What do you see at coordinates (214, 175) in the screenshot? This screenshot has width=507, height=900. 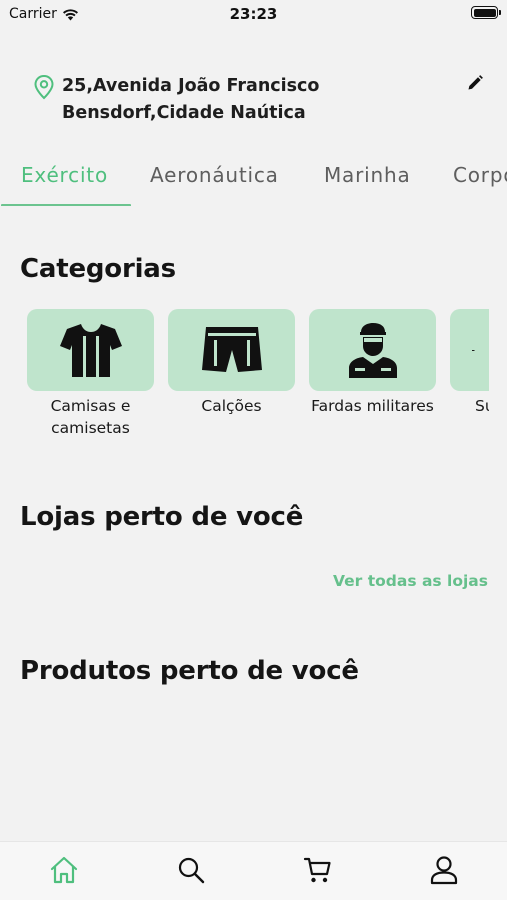 I see `tab-aeronautica: Aeronáutica` at bounding box center [214, 175].